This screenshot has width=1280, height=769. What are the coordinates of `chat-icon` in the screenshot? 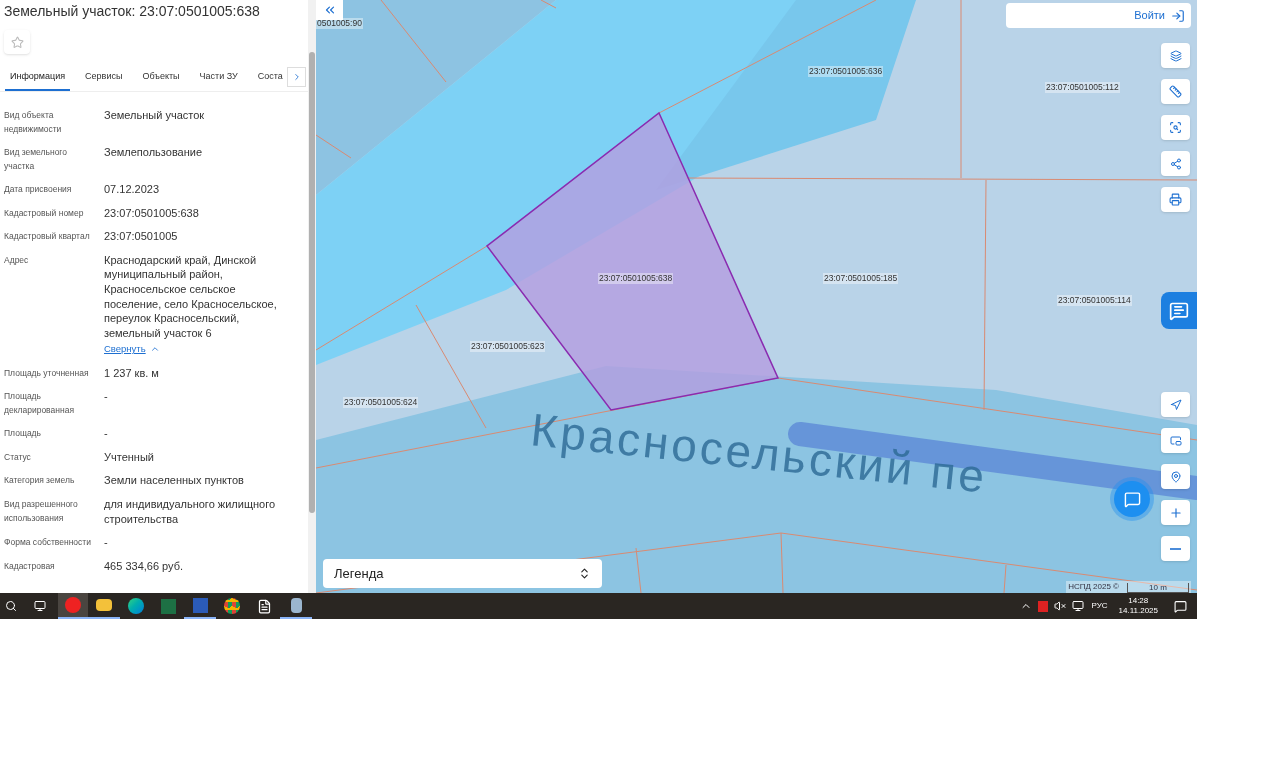 It's located at (1179, 310).